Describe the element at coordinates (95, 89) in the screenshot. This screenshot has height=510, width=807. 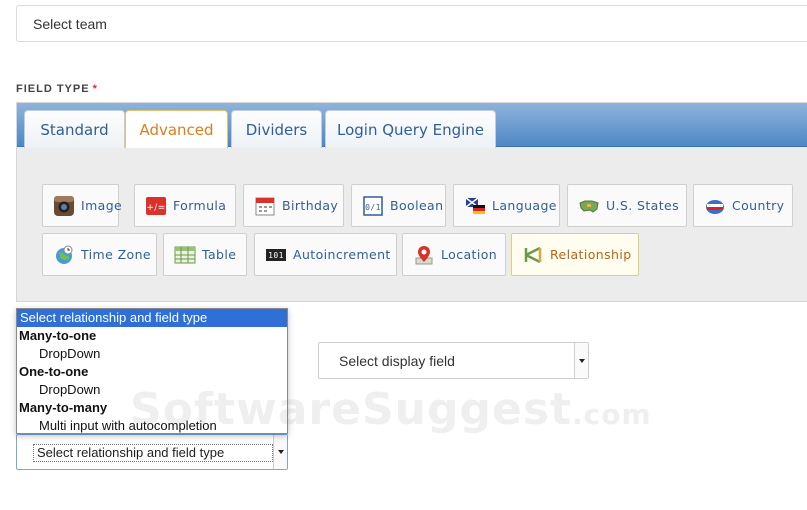
I see `required-mark: *` at that location.